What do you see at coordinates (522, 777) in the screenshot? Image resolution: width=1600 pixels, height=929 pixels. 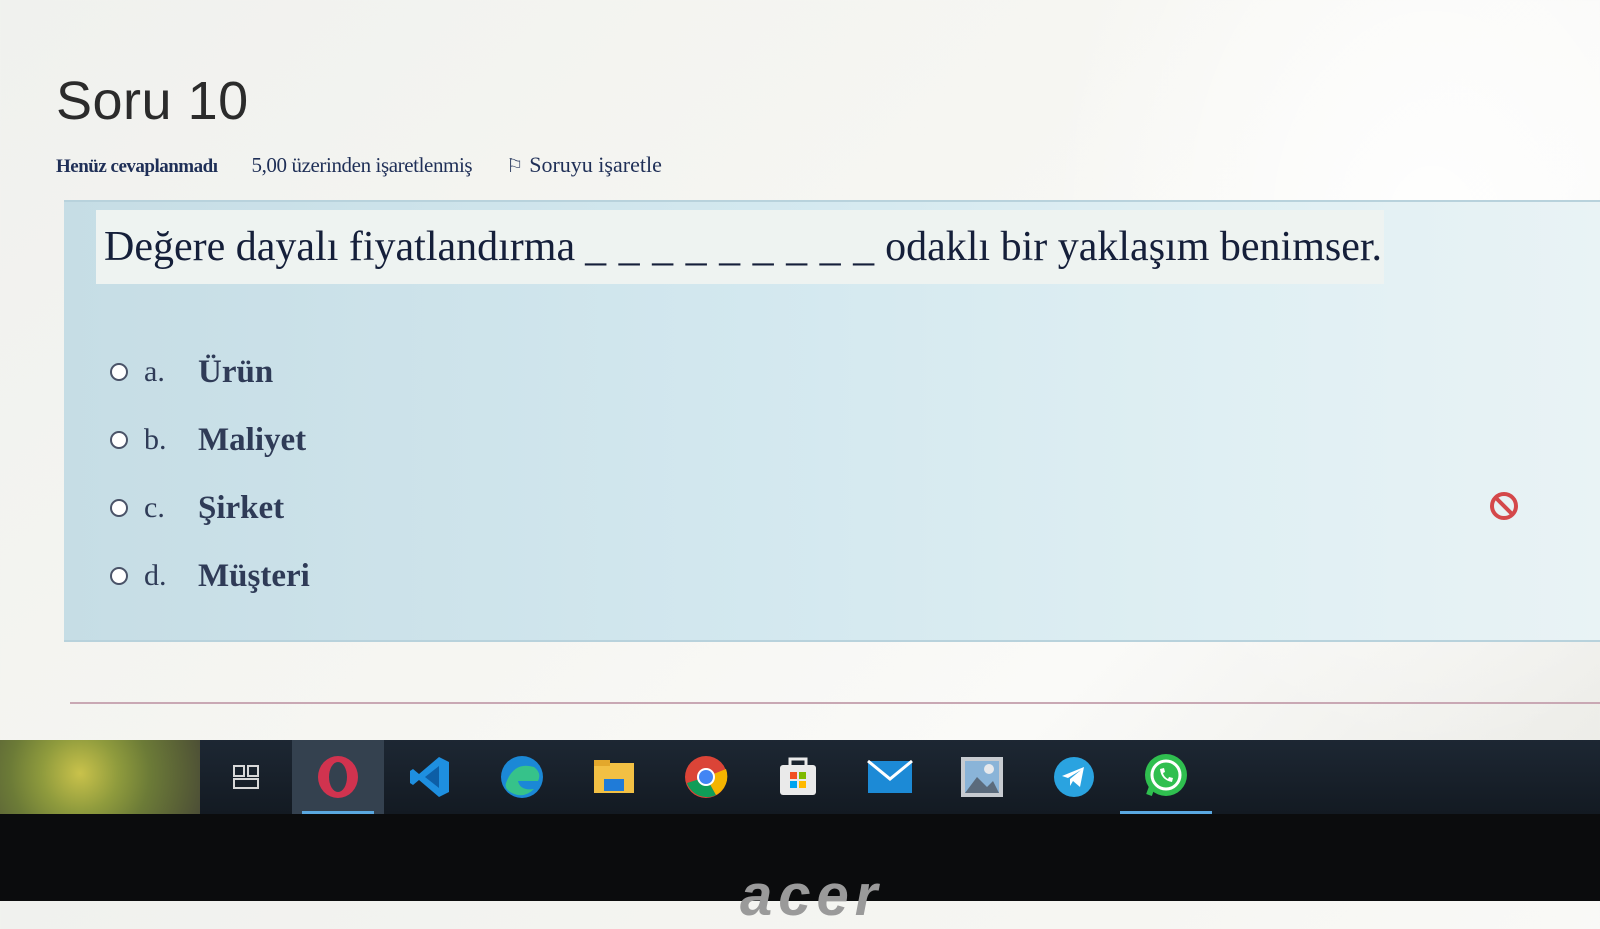 I see `edge-icon` at bounding box center [522, 777].